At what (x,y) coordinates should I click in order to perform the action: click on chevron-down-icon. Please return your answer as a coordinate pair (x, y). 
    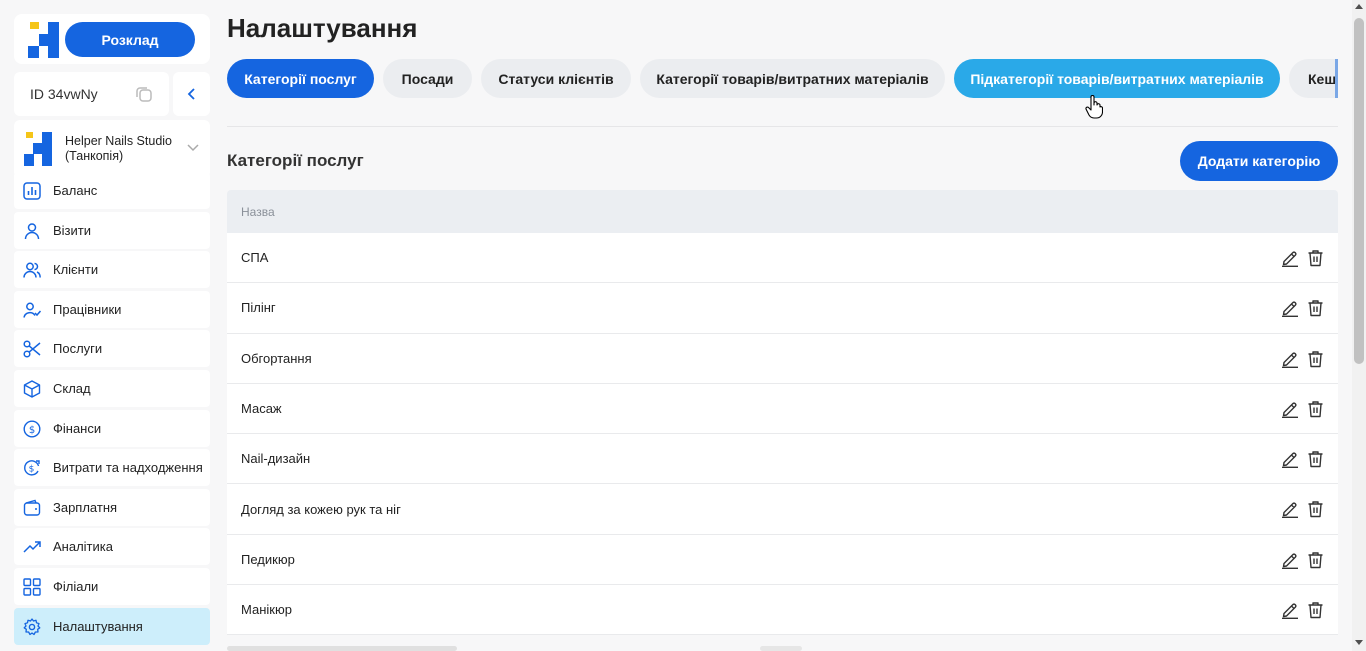
    Looking at the image, I should click on (193, 148).